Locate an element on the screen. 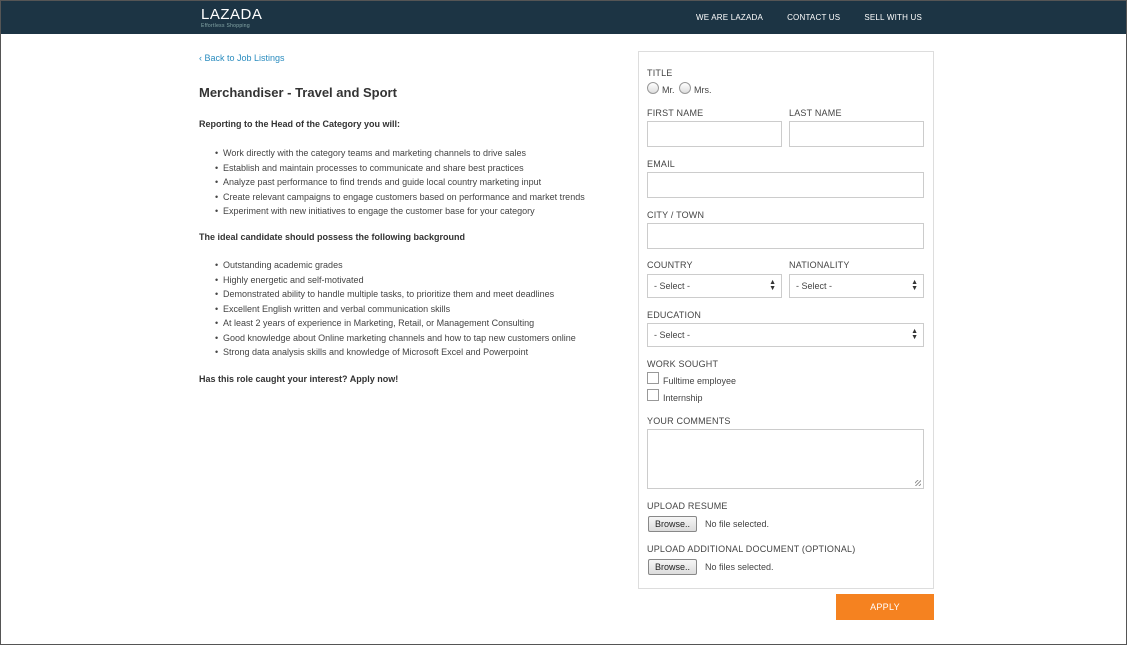  lazada-logo: LAZADA Effortless Shopping is located at coordinates (232, 18).